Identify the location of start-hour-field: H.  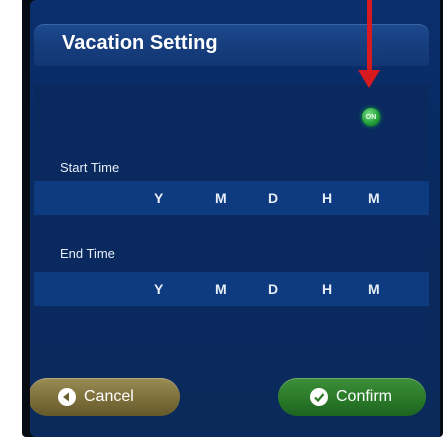
(327, 198).